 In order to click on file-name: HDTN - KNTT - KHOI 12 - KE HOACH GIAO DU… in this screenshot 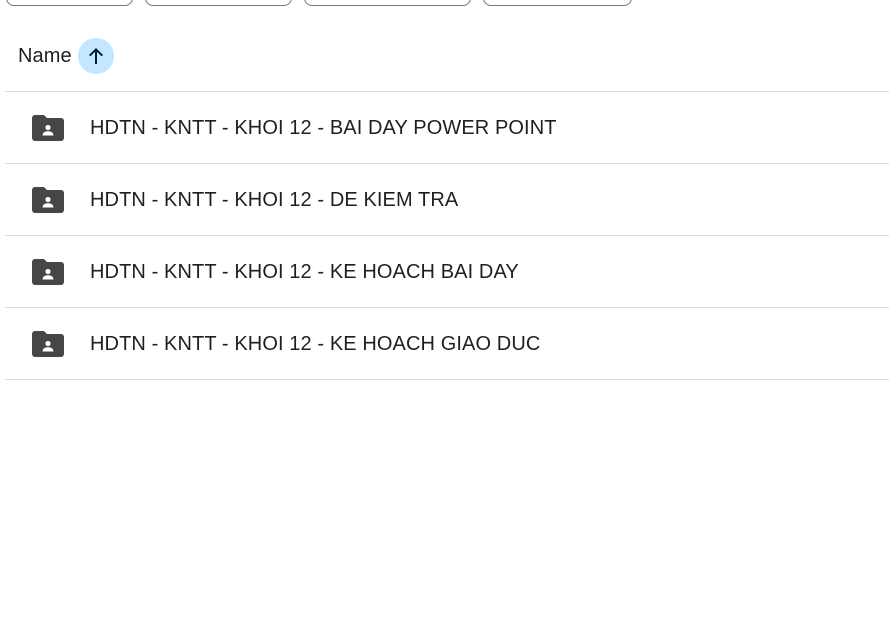, I will do `click(315, 344)`.